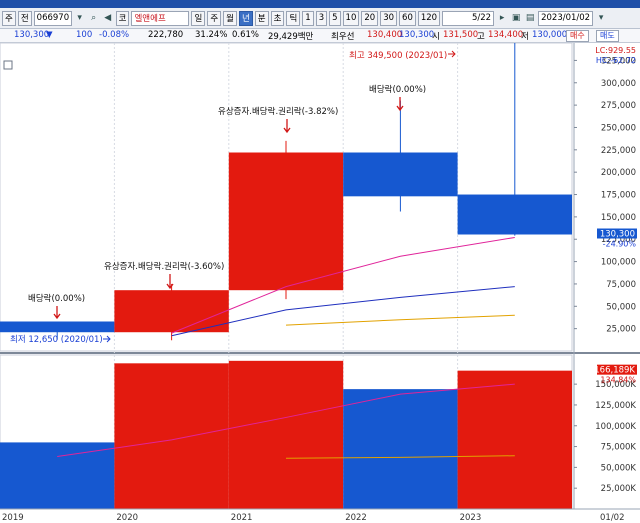 The height and width of the screenshot is (523, 640). Describe the element at coordinates (525, 37) in the screenshot. I see `low-label: 저` at that location.